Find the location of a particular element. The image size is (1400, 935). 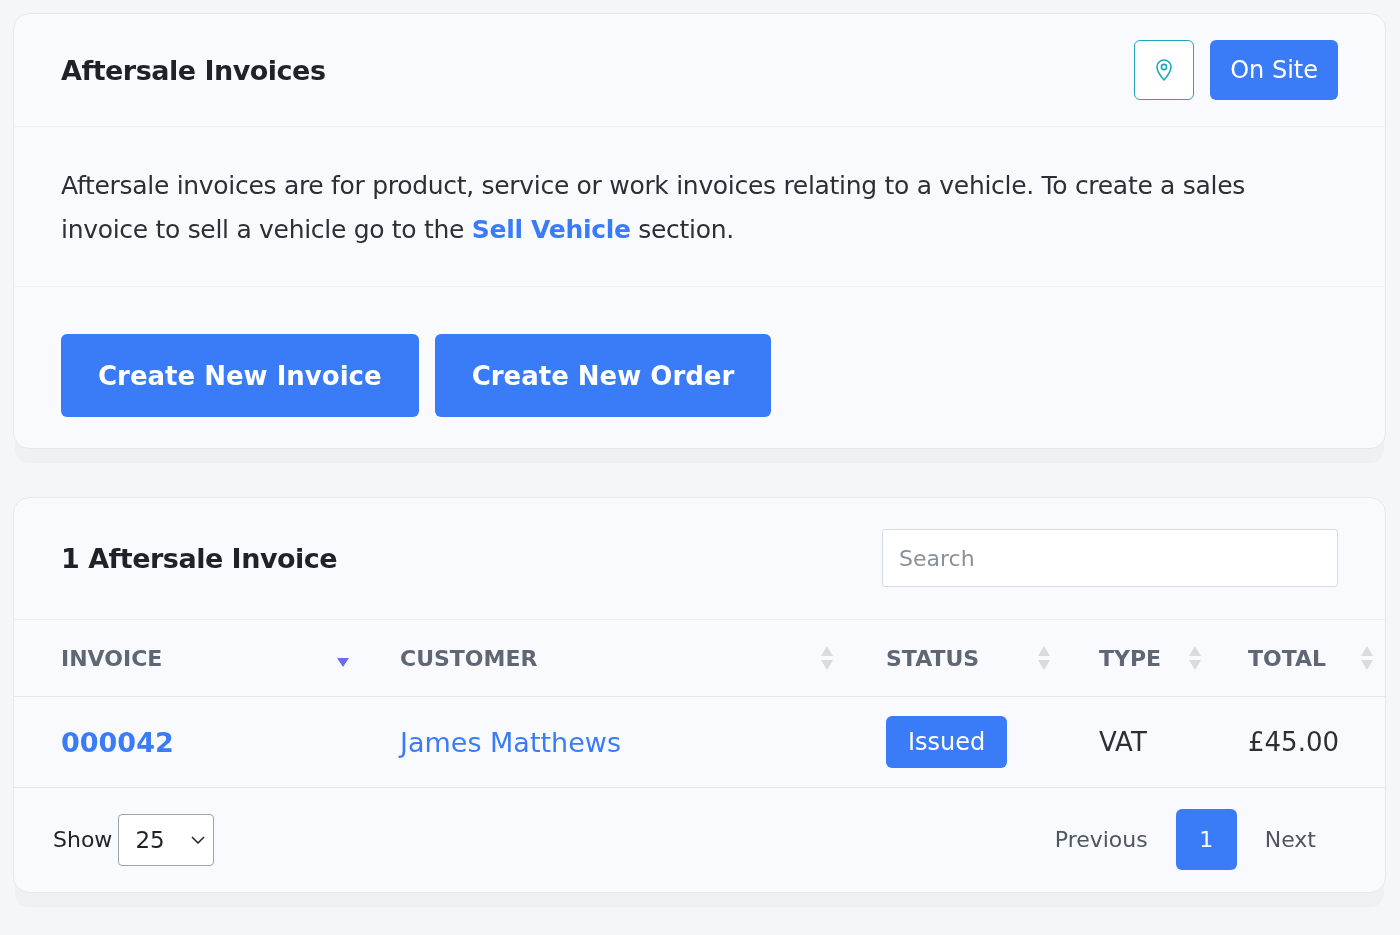

column-header: TOTAL is located at coordinates (1311, 658).